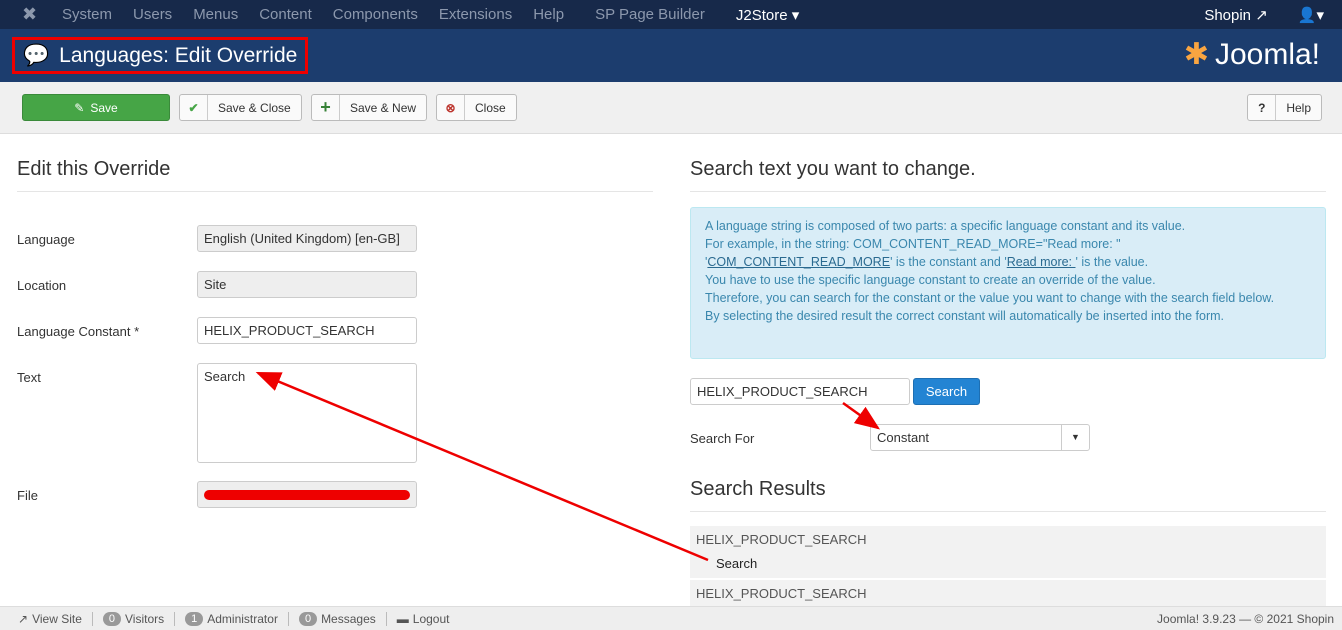 This screenshot has width=1342, height=630. Describe the element at coordinates (482, 466) in the screenshot. I see `arrow-to-text` at that location.